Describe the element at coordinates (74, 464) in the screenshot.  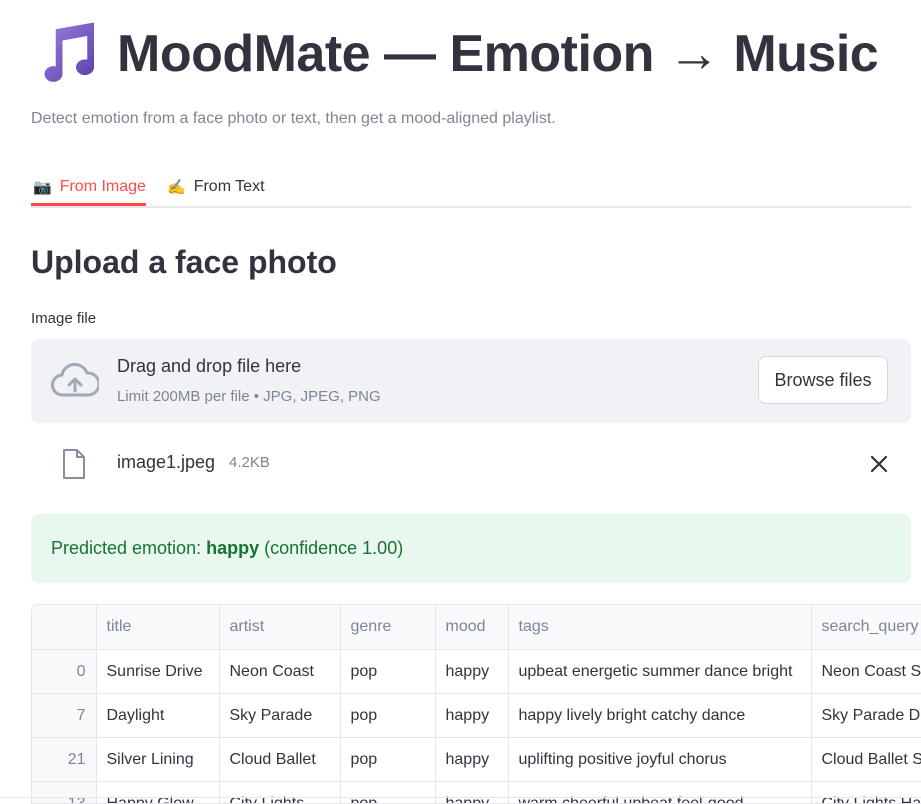
I see `file-icon` at that location.